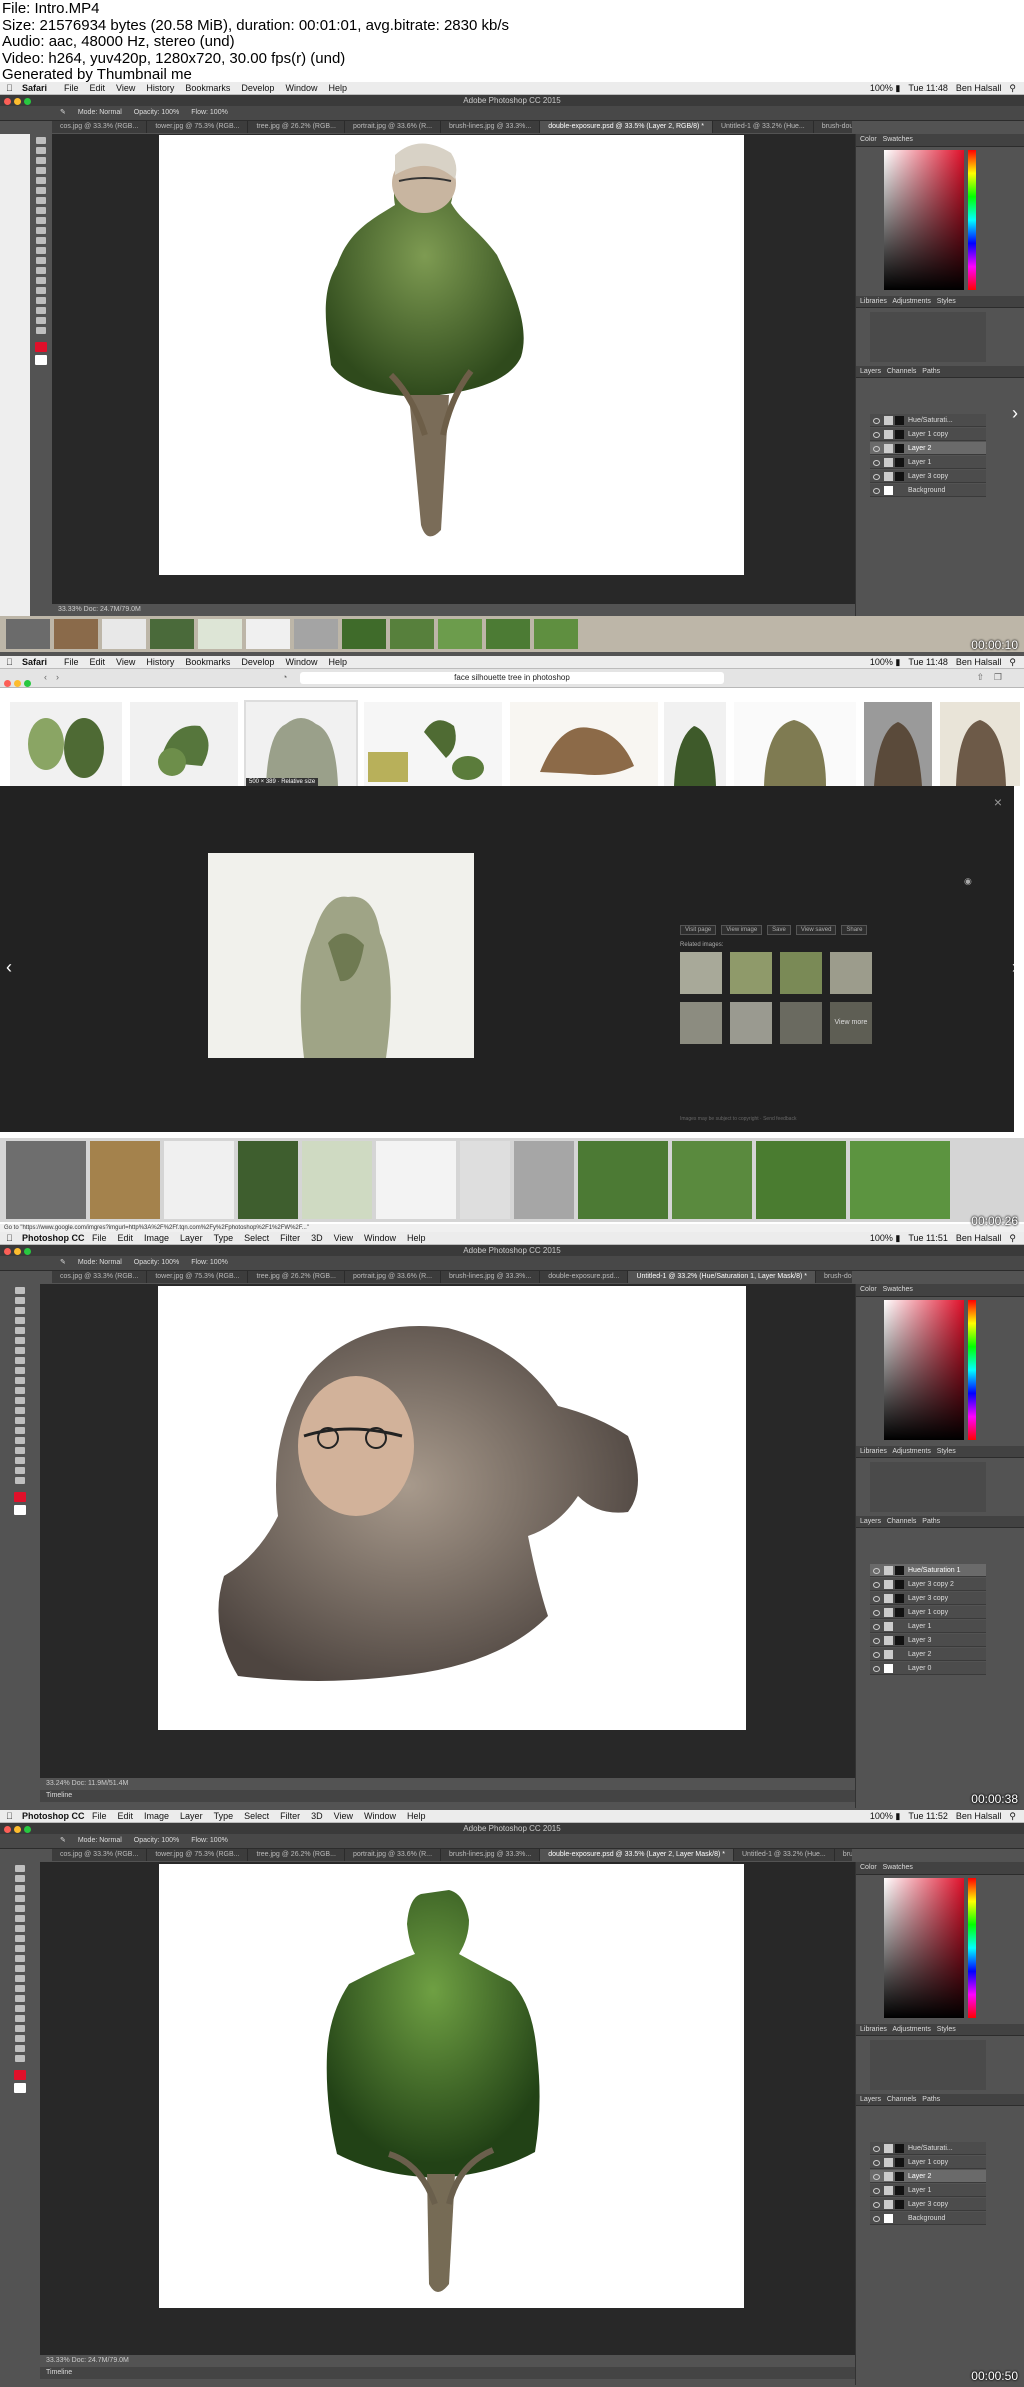  I want to click on view-more-button: View more, so click(851, 1023).